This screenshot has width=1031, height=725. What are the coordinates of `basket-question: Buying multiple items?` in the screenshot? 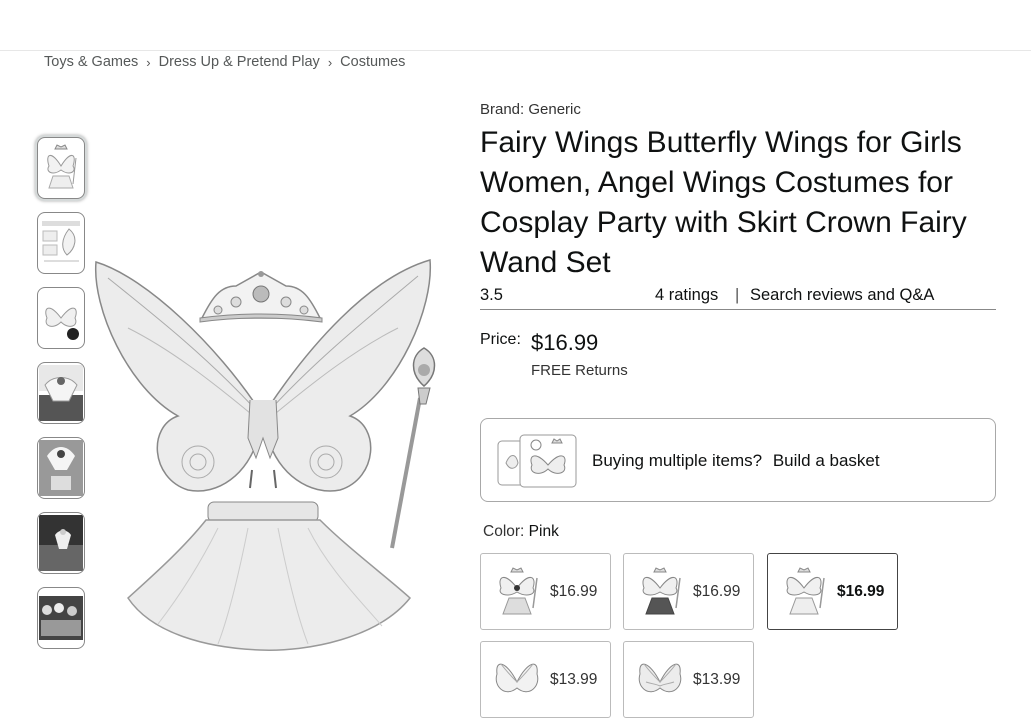 It's located at (677, 460).